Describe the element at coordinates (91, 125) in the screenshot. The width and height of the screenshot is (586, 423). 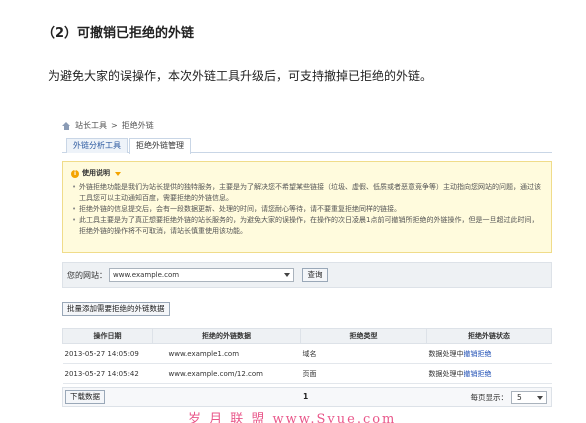
I see `breadcrumb-root: 站长工具` at that location.